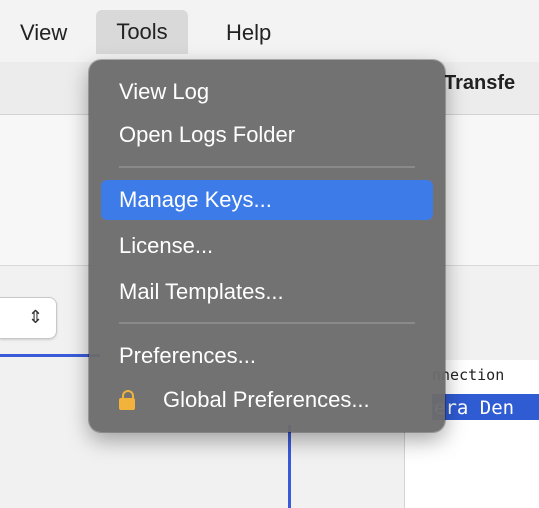  I want to click on menu-item-open-logs-folder: Open Logs Folder, so click(267, 135).